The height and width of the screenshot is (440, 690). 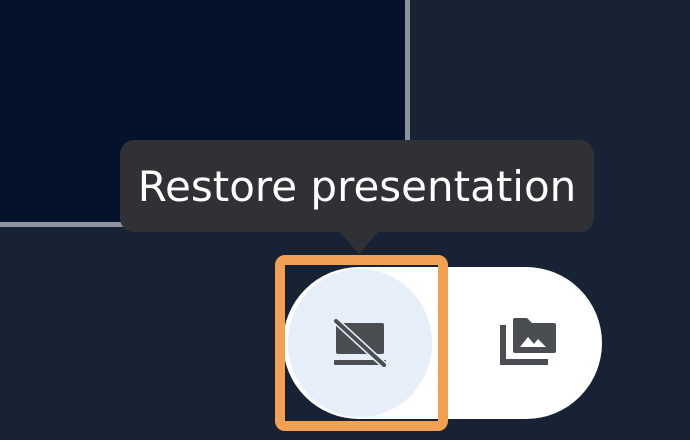 I want to click on presentation-off-icon, so click(x=360, y=343).